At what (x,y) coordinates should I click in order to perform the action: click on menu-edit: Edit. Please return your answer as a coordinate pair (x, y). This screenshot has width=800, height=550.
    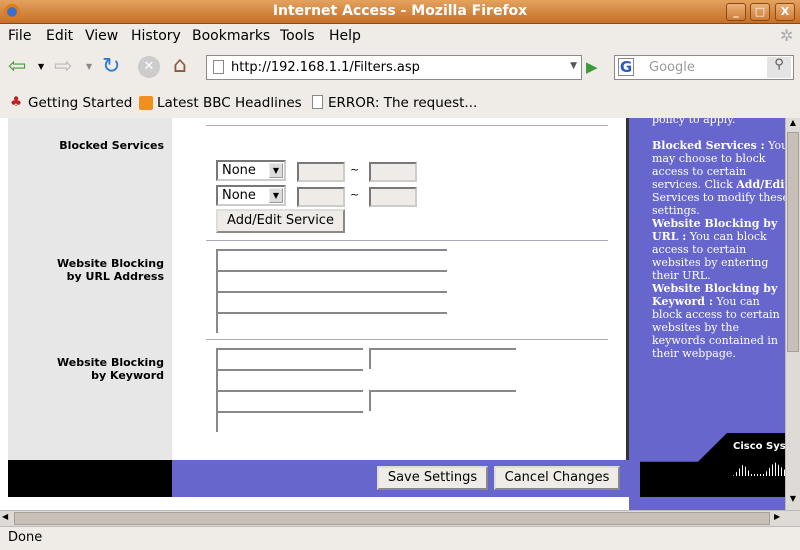
    Looking at the image, I should click on (59, 36).